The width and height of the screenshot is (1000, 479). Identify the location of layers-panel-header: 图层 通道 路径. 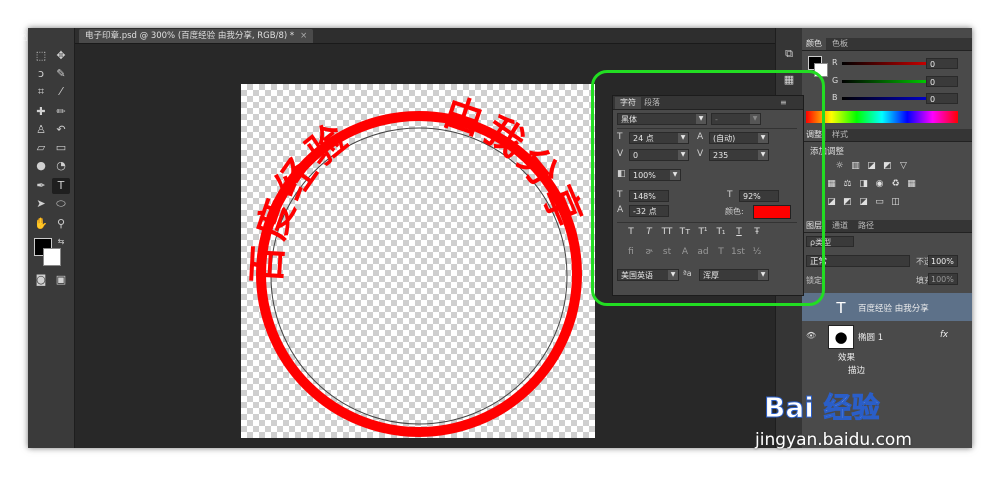
(887, 226).